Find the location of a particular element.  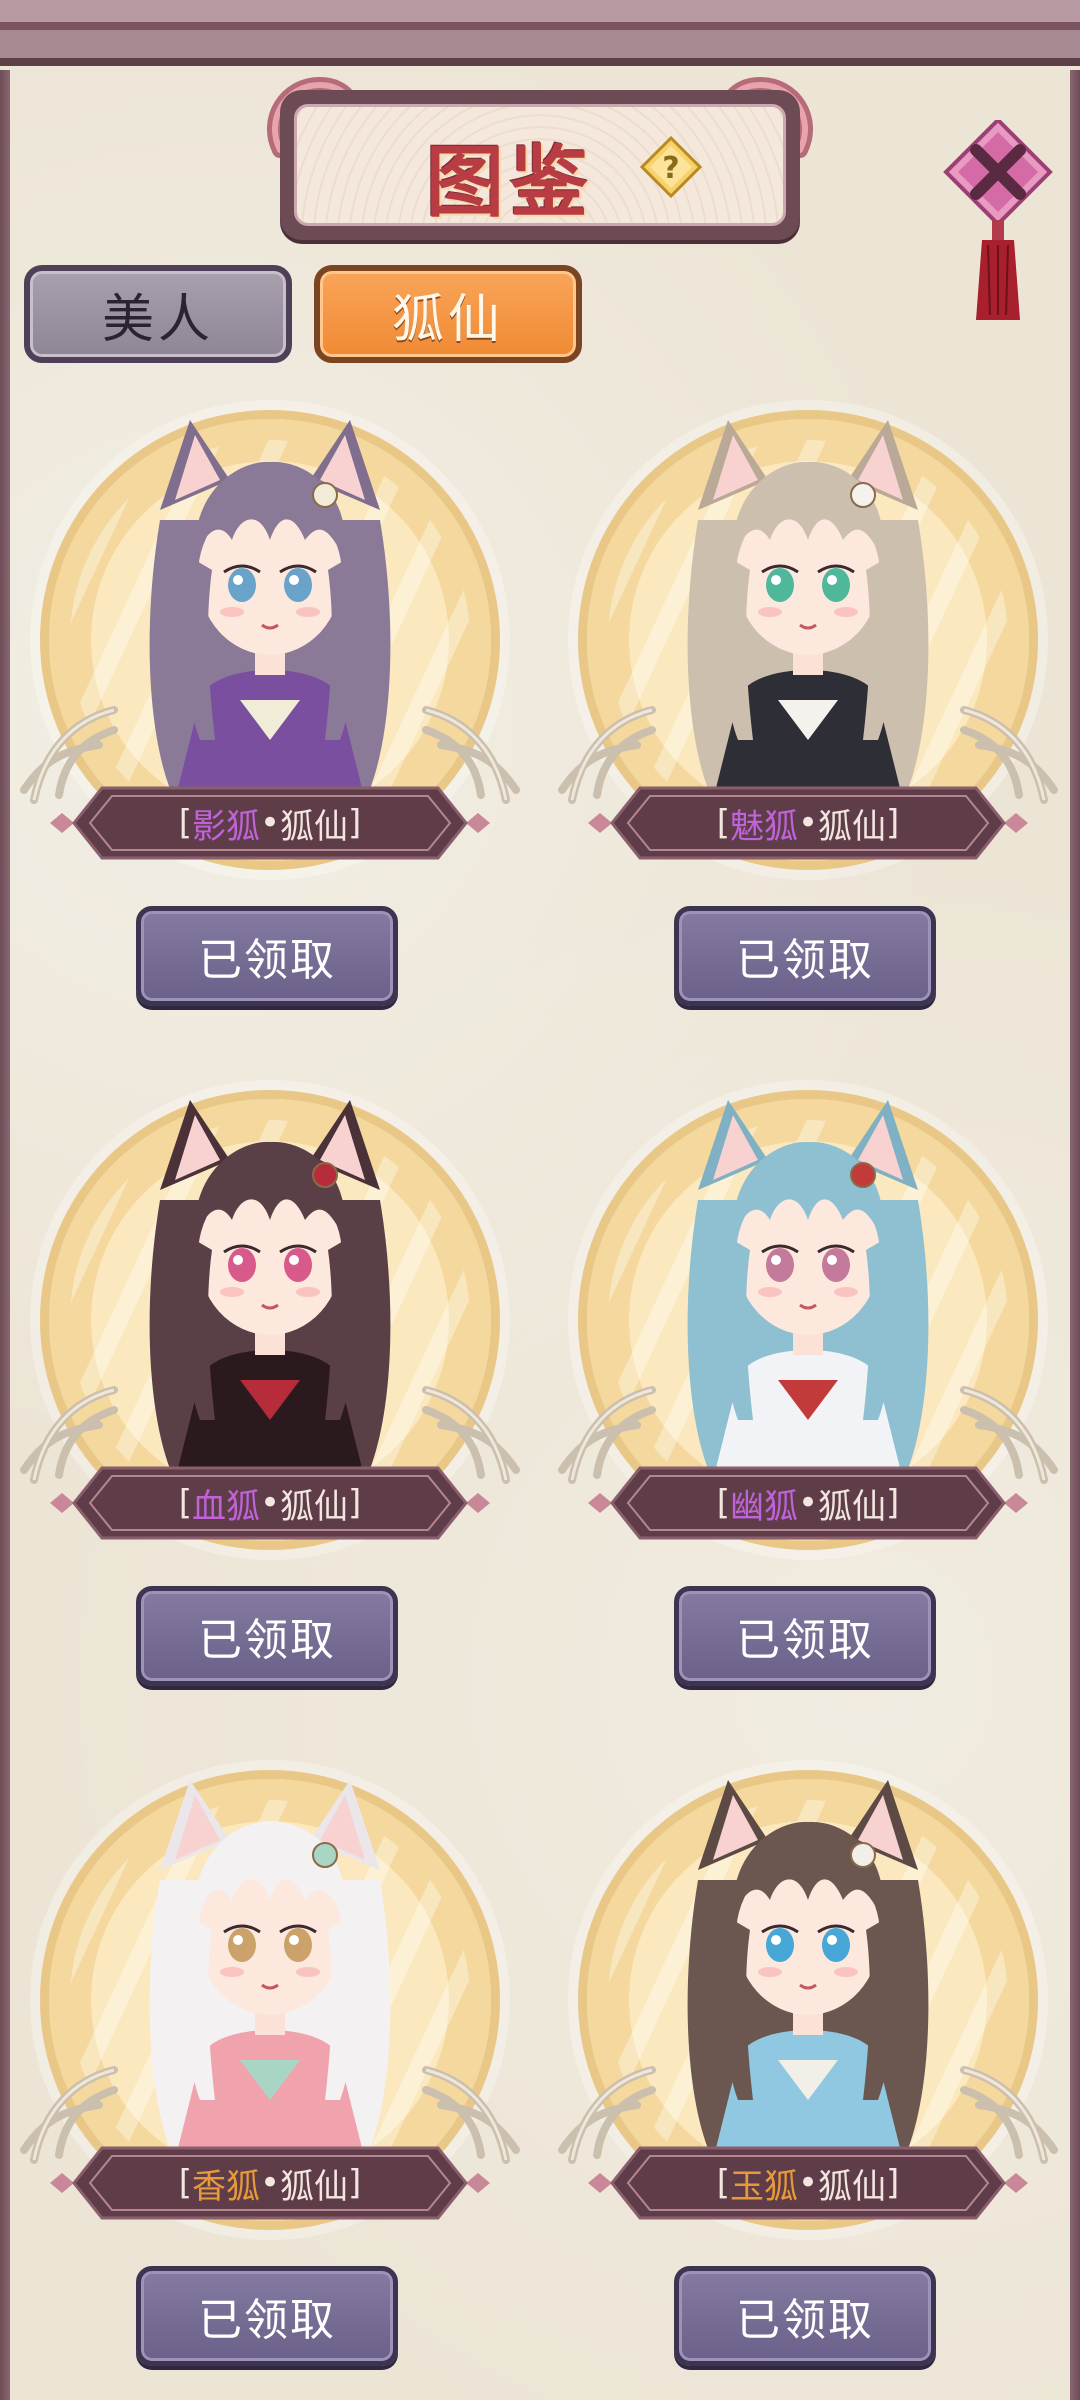

name-prefix: 魅狐 is located at coordinates (763, 826).